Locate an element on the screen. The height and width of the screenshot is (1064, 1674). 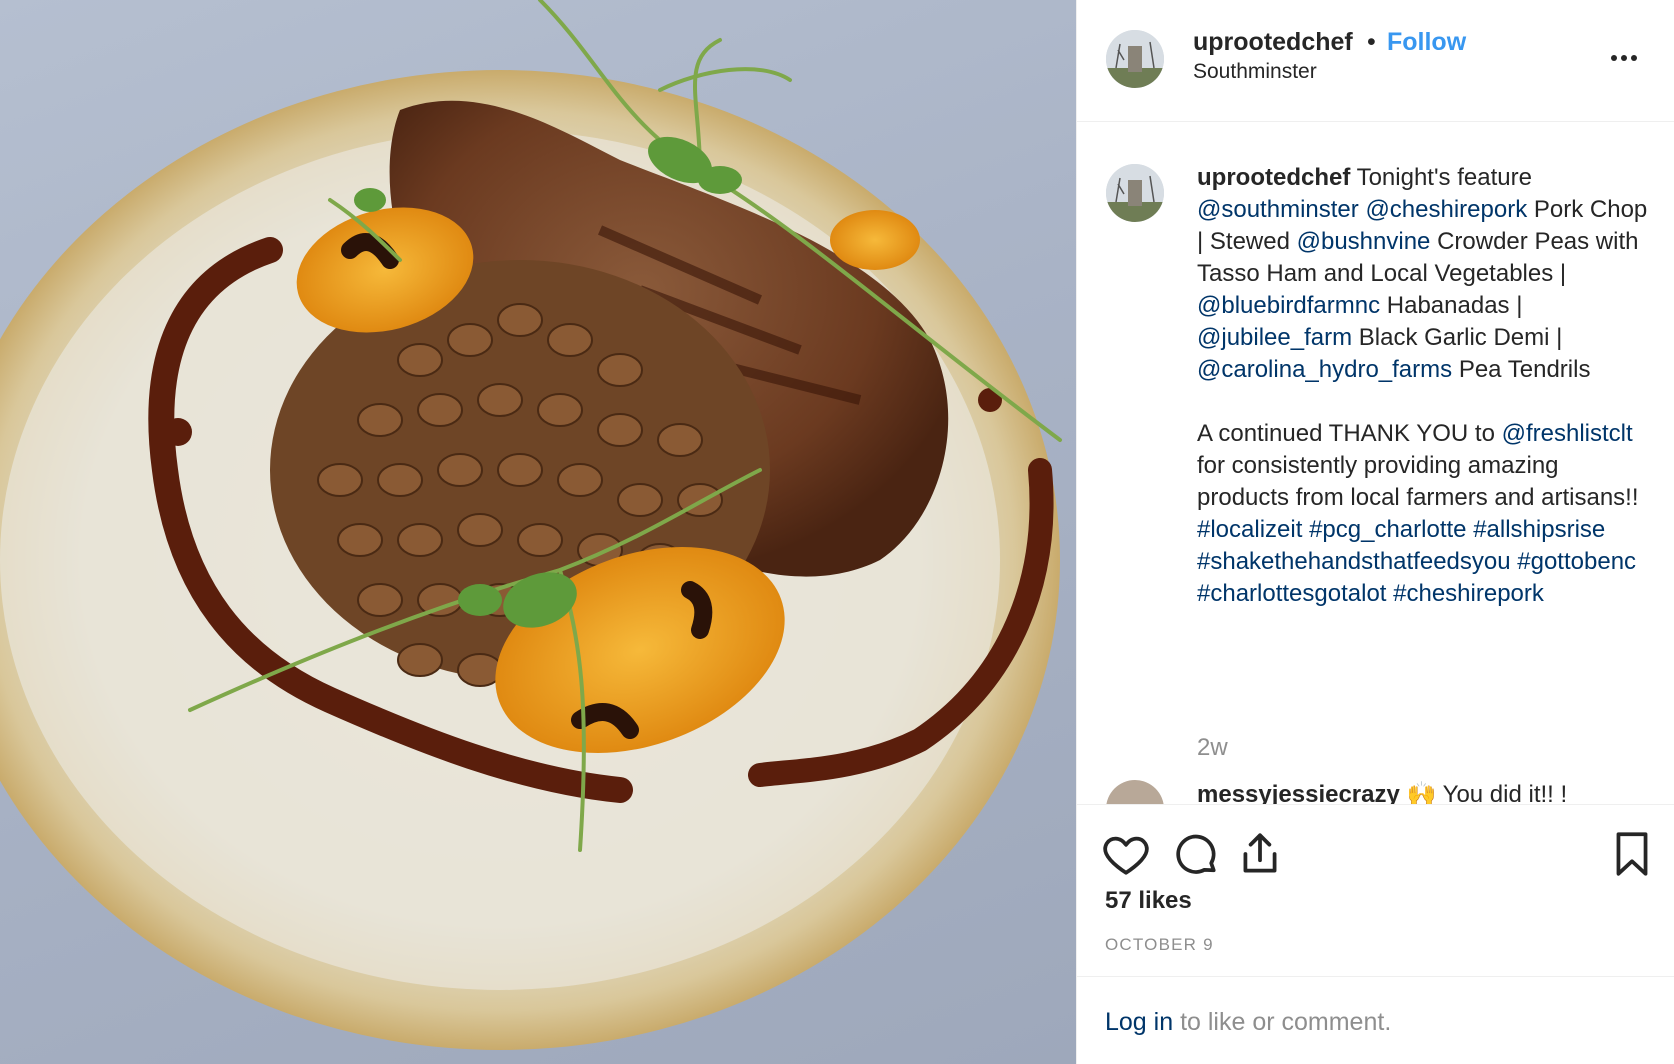
caption-text: Pea Tendrils is located at coordinates (1524, 369).